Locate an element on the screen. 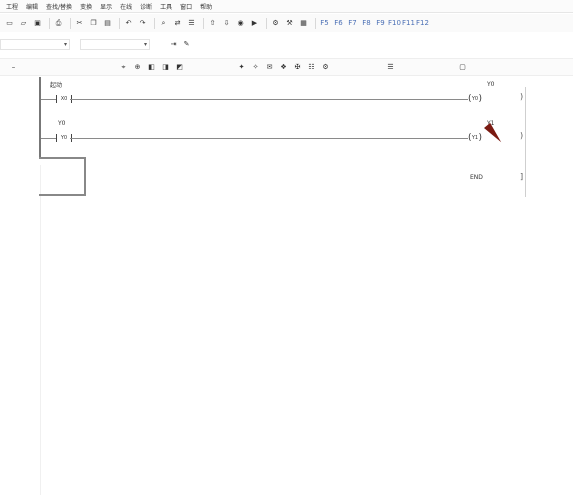  dash-icon: – is located at coordinates (13, 67).